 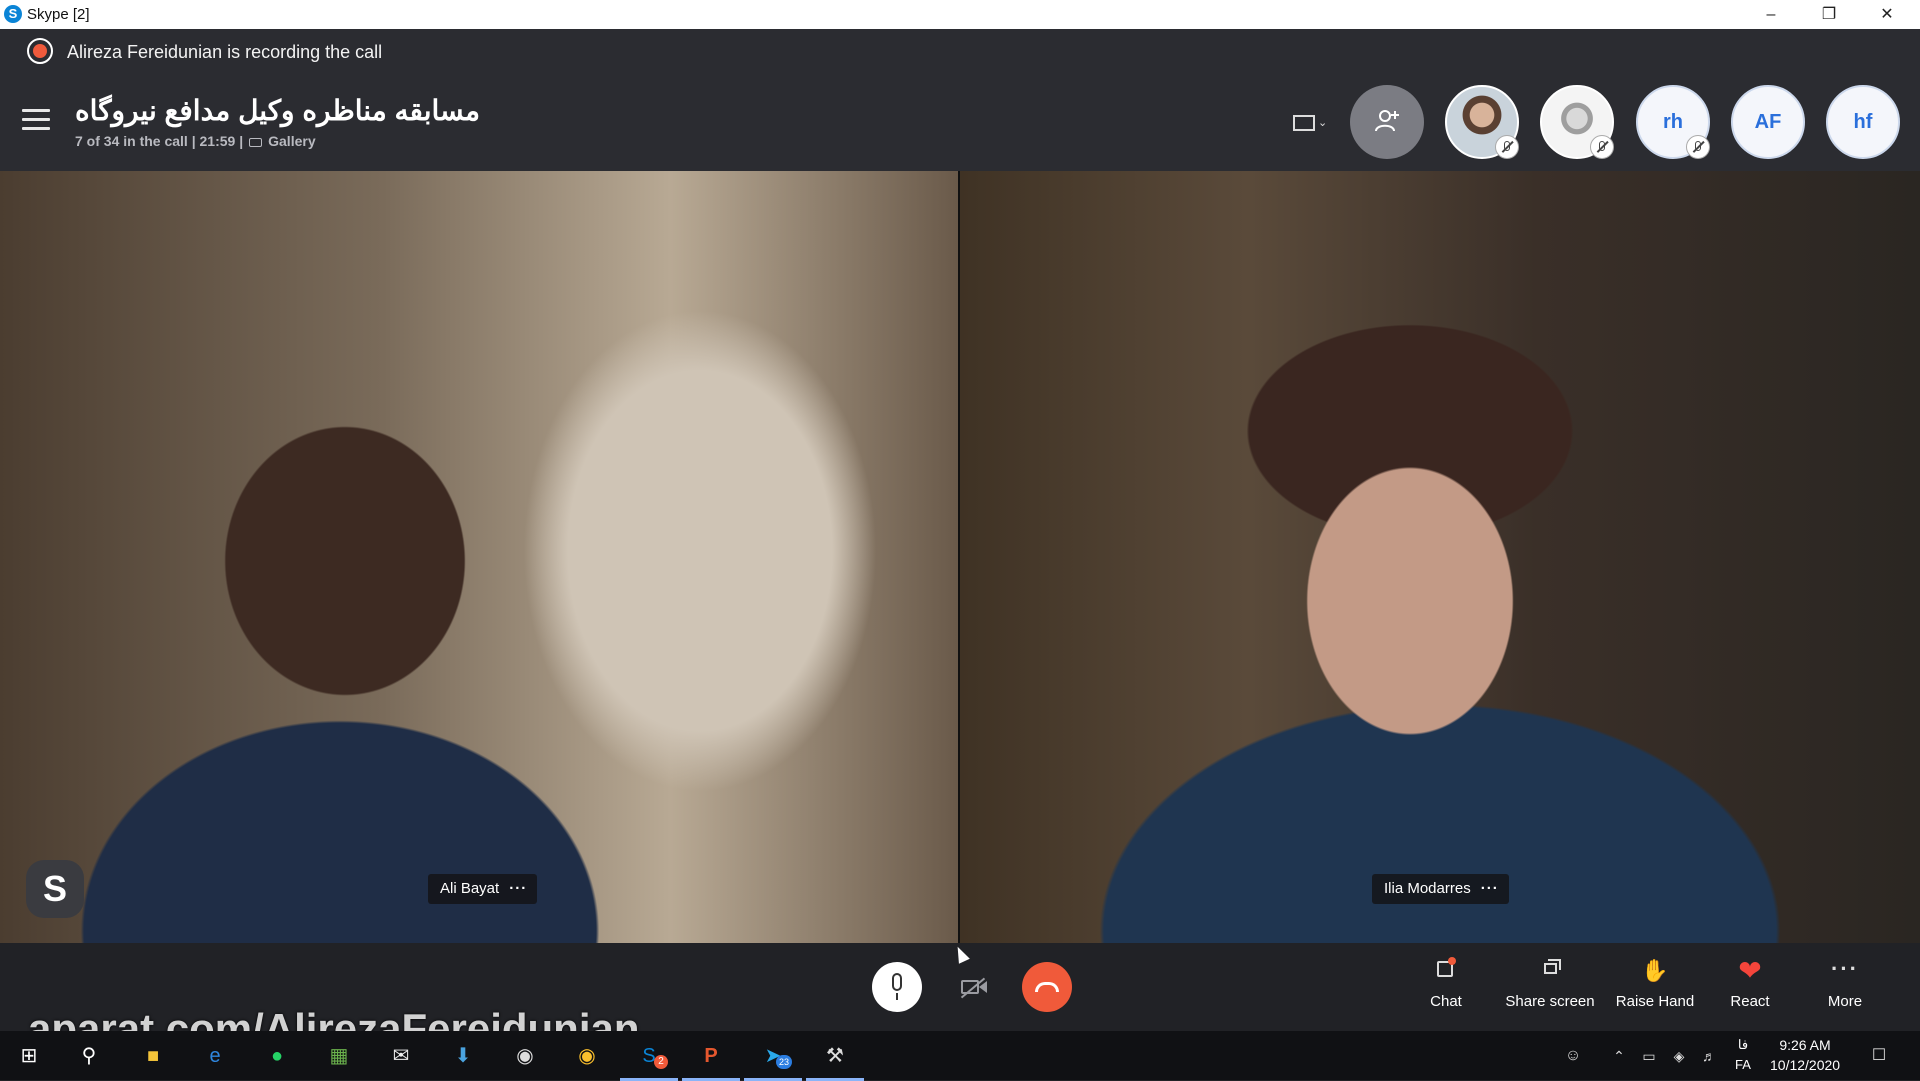 I want to click on whatsapp-icon: ●, so click(x=277, y=1056).